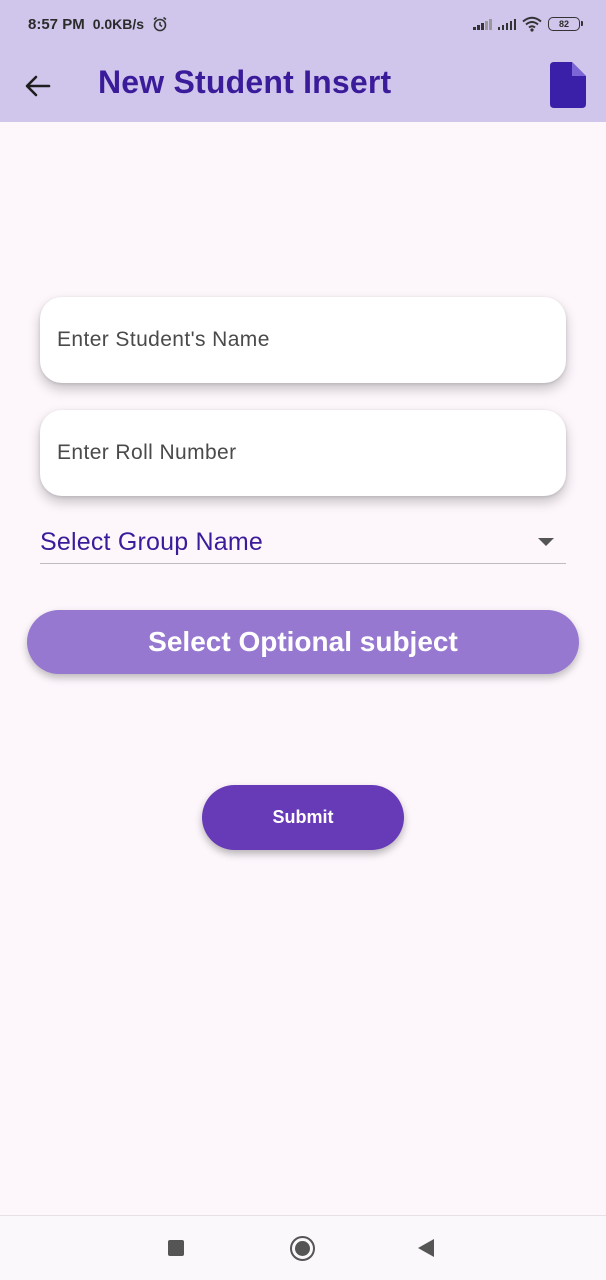  Describe the element at coordinates (56, 24) in the screenshot. I see `status-time: 8:57 PM` at that location.